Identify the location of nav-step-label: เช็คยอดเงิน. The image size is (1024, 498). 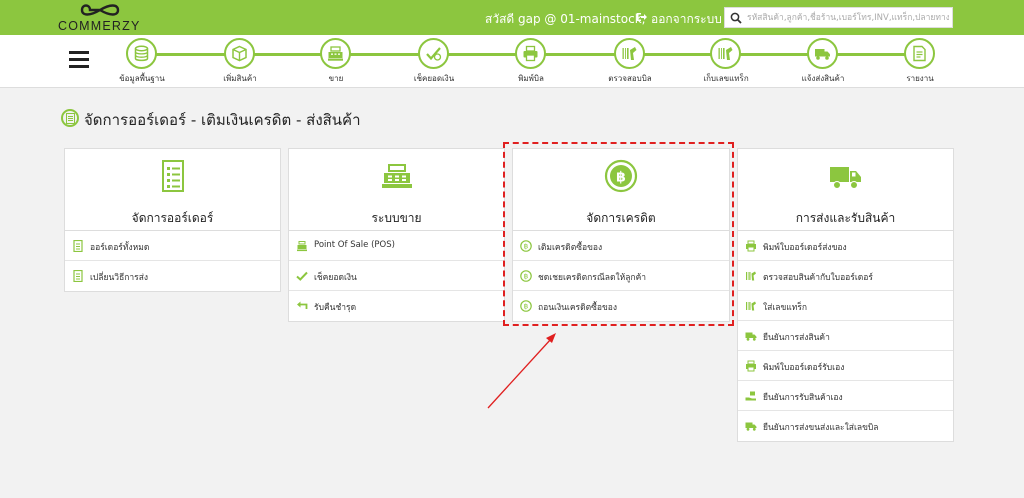
(434, 78).